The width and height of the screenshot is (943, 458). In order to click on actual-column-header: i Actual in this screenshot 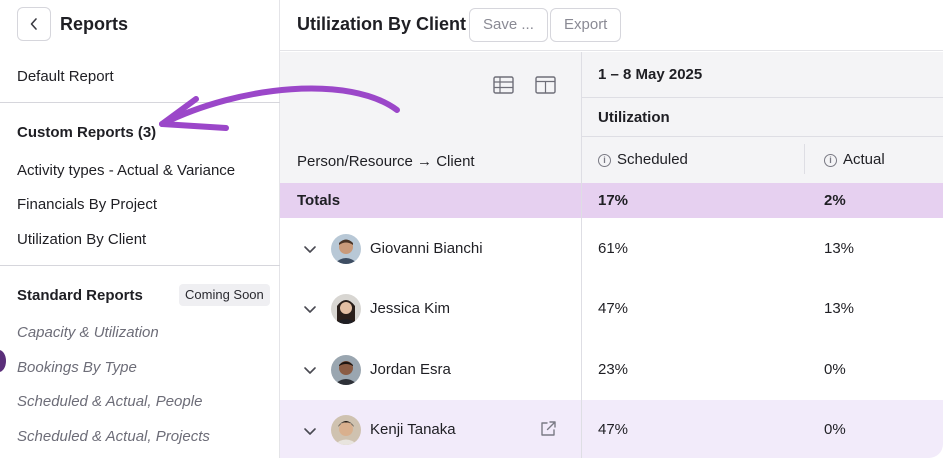, I will do `click(854, 159)`.